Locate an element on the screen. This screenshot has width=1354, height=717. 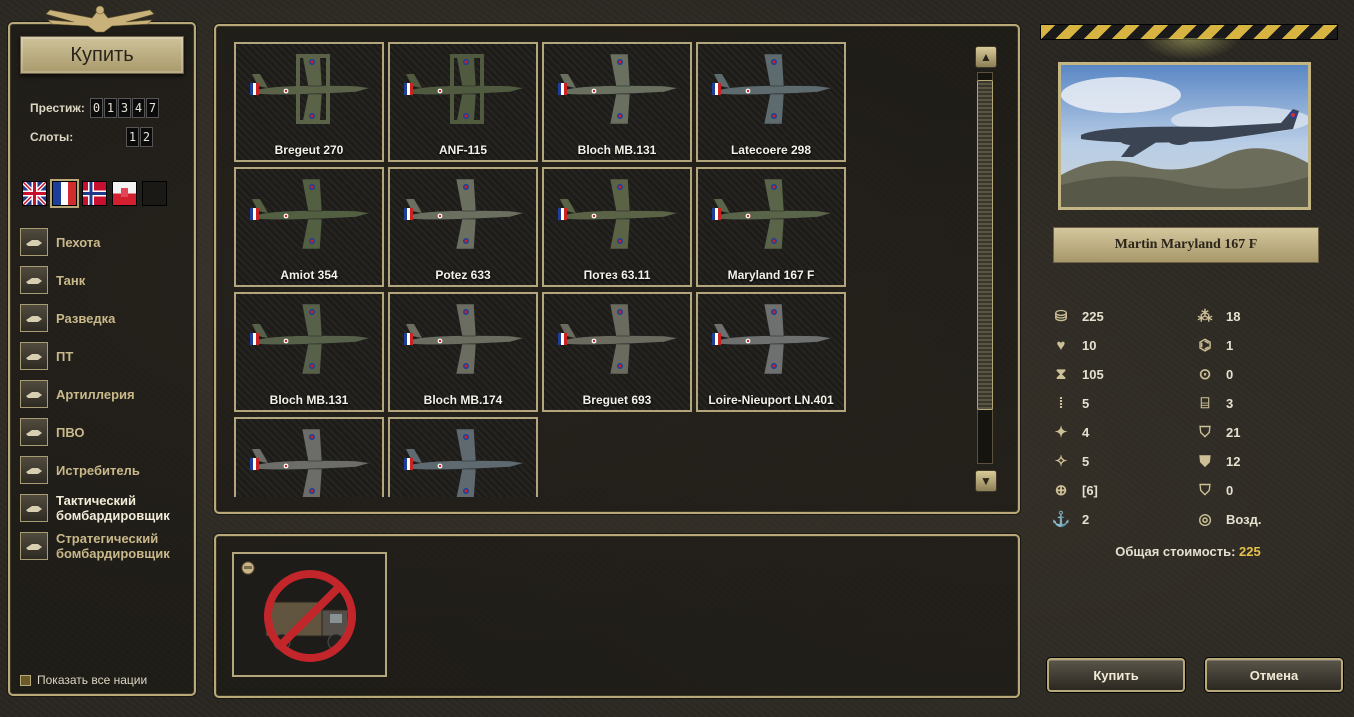
category-label: Пехота is located at coordinates (78, 242).